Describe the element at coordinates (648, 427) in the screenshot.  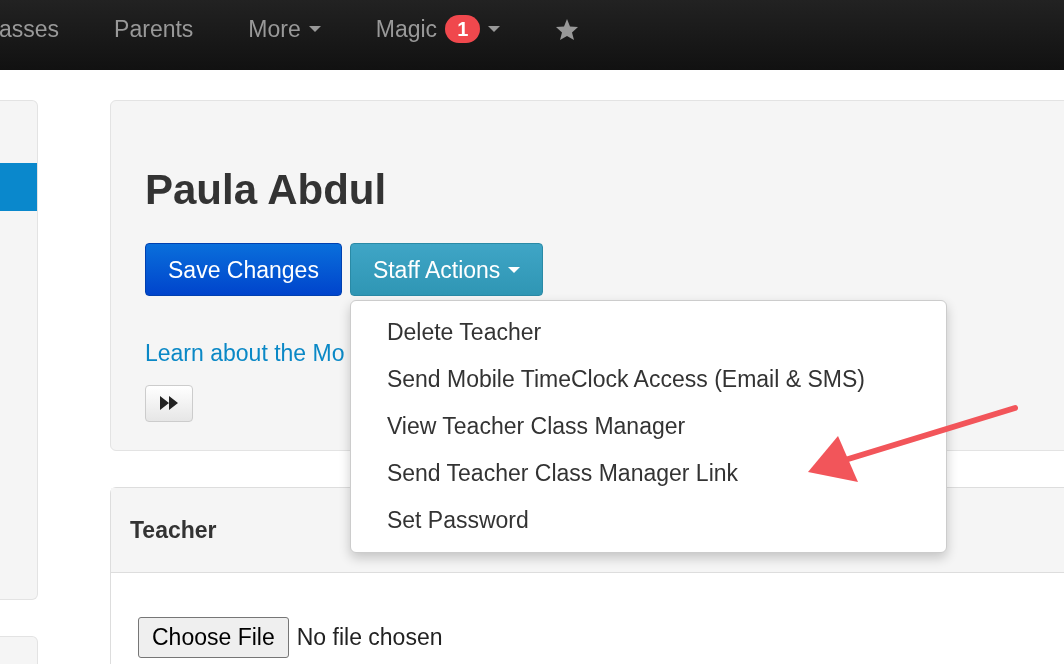
I see `menu-item: View Teacher Class Manager` at that location.